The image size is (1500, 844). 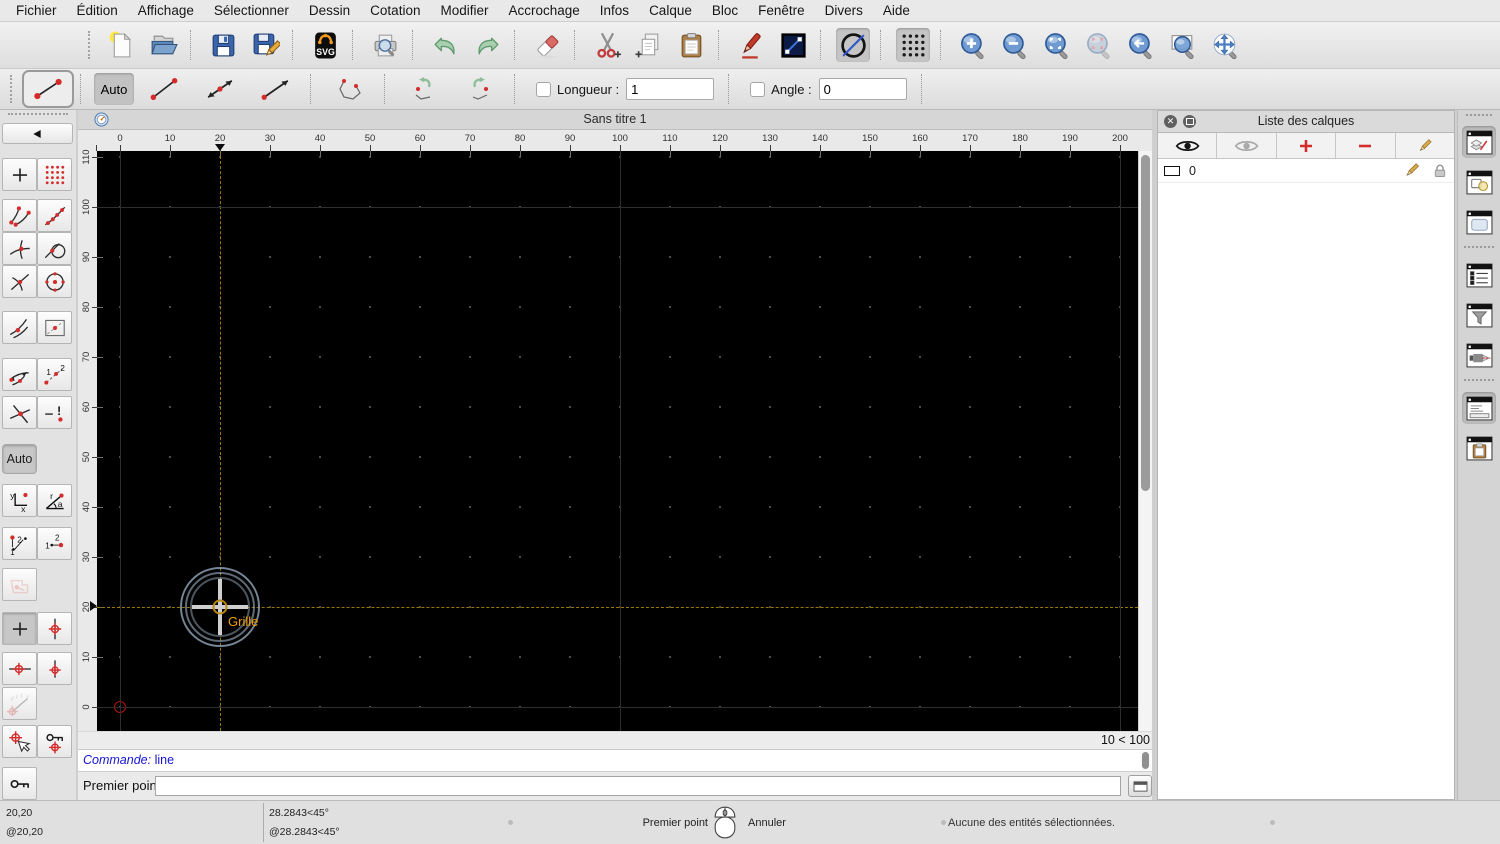 I want to click on grid-toggle-icon, so click(x=913, y=45).